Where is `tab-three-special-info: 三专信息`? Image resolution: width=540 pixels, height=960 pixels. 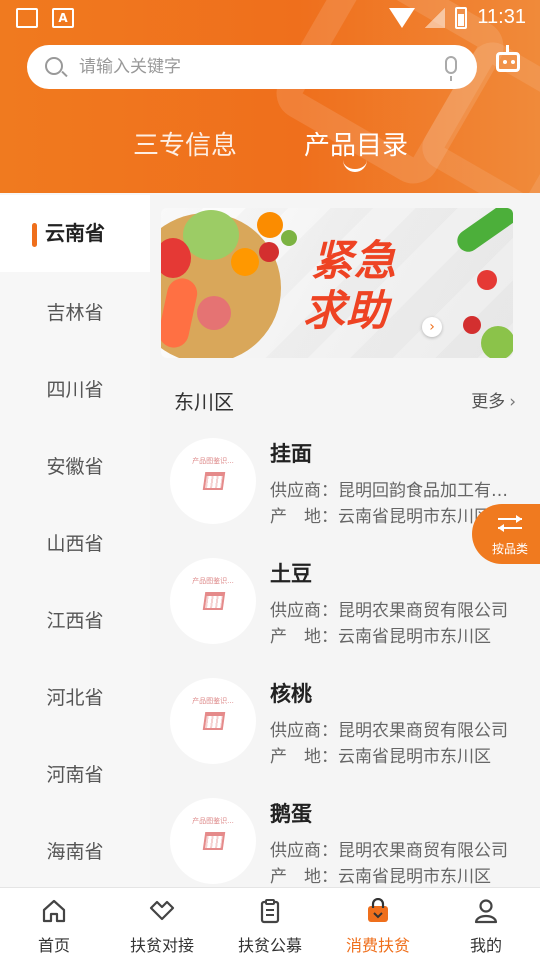
tab-three-special-info: 三专信息 is located at coordinates (185, 143).